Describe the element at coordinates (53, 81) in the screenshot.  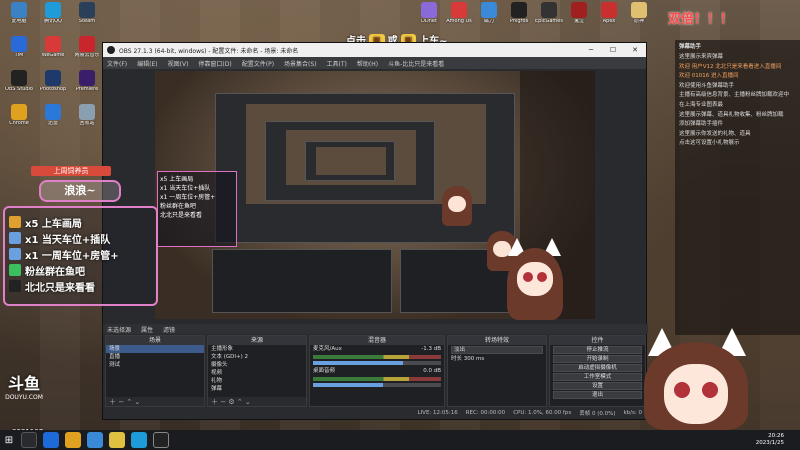
I see `desktop-icon-left-7: Photoshop` at that location.